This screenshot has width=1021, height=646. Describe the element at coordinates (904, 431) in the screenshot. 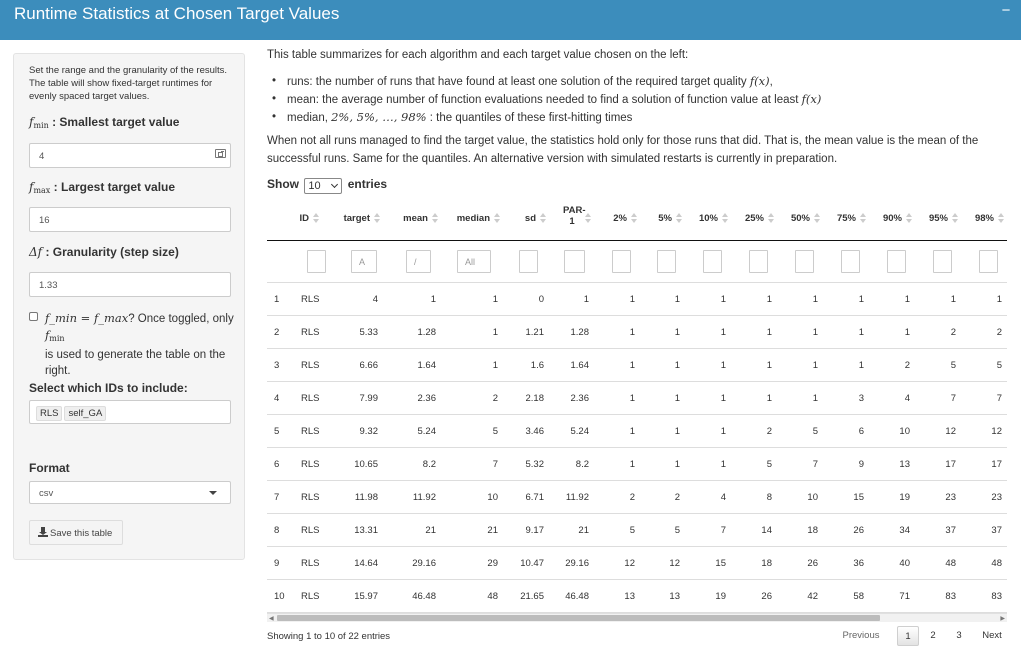

I see `cell-q90: 10` at that location.